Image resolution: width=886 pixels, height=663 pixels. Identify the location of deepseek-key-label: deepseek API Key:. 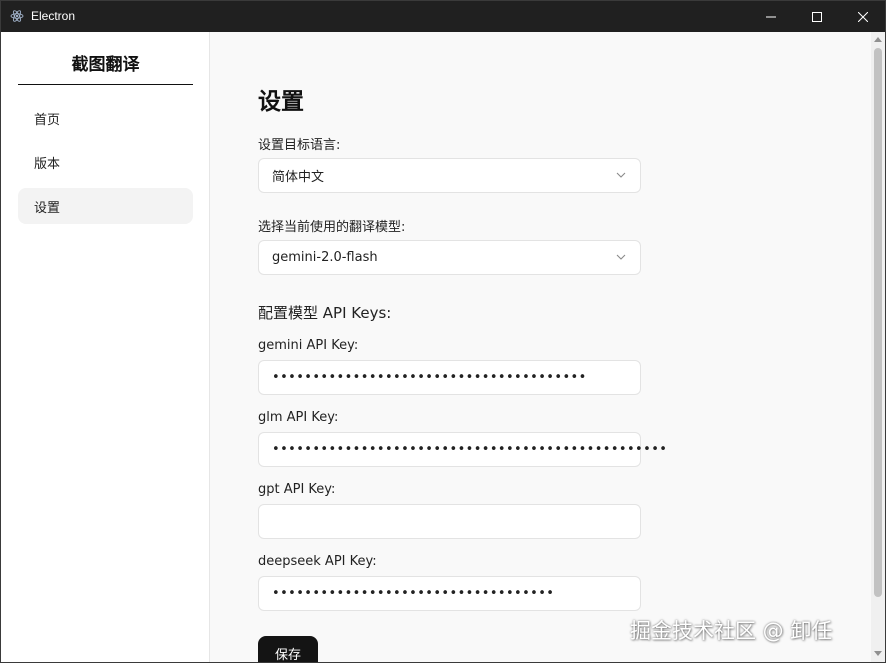
(317, 561).